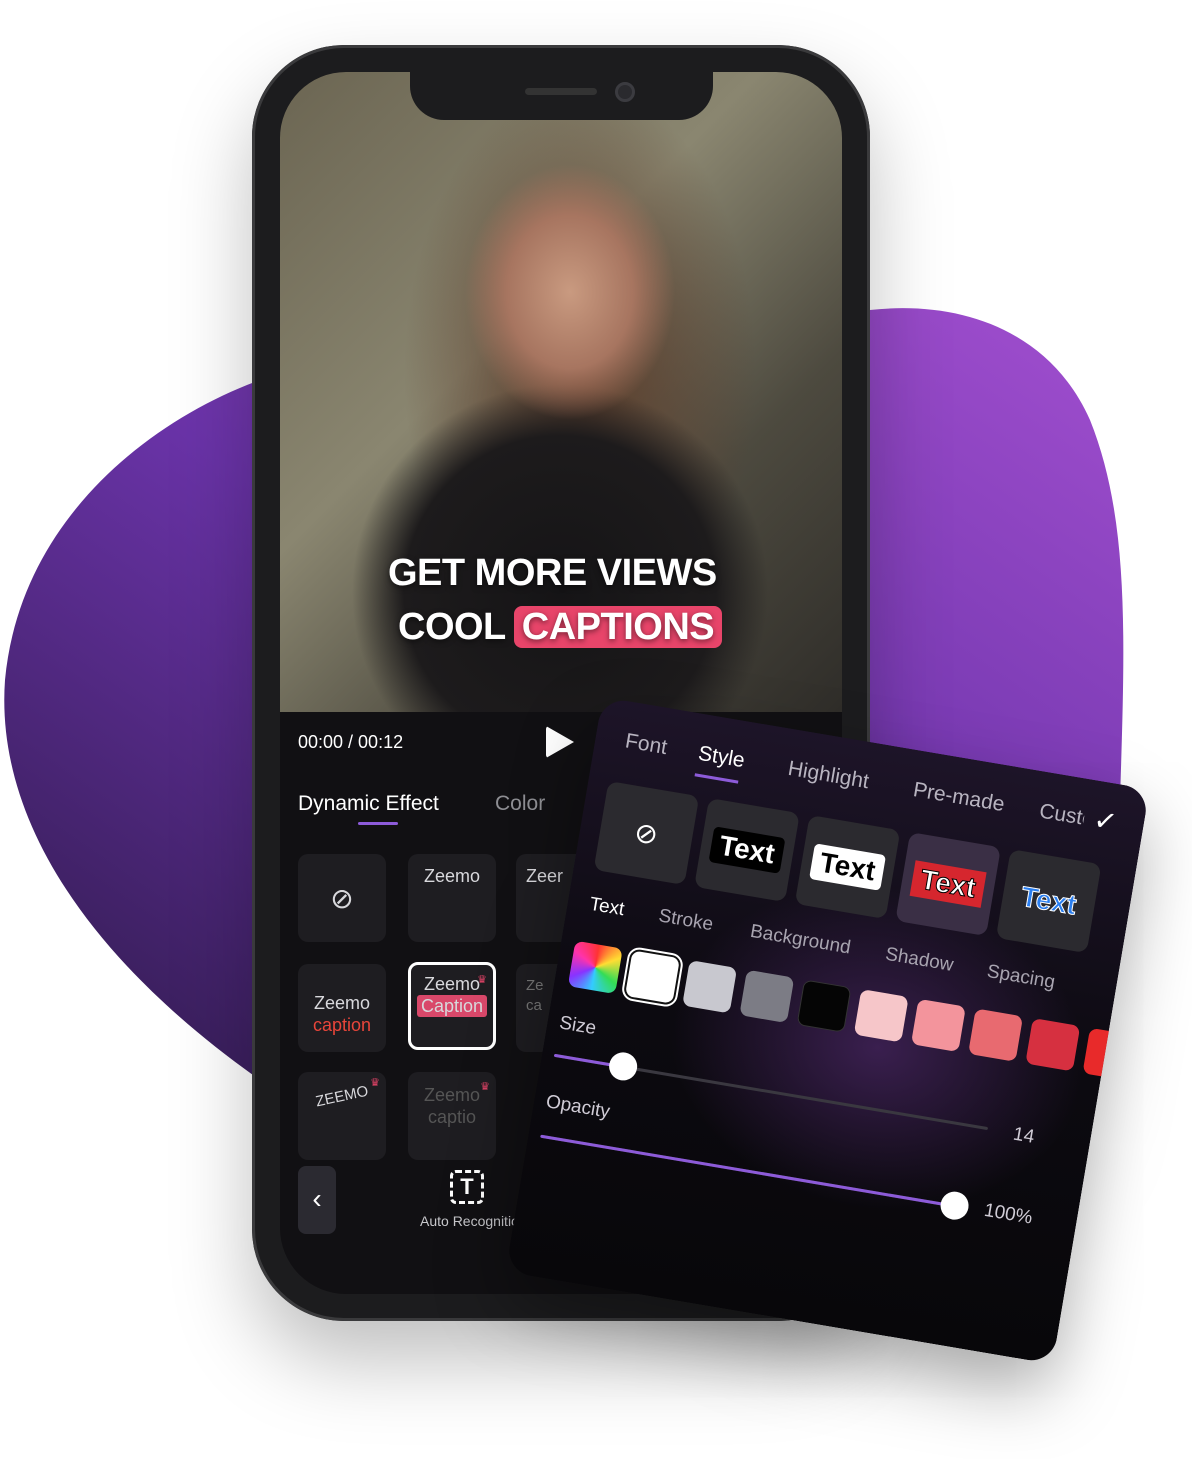  Describe the element at coordinates (800, 940) in the screenshot. I see `subtab-background: Background` at that location.